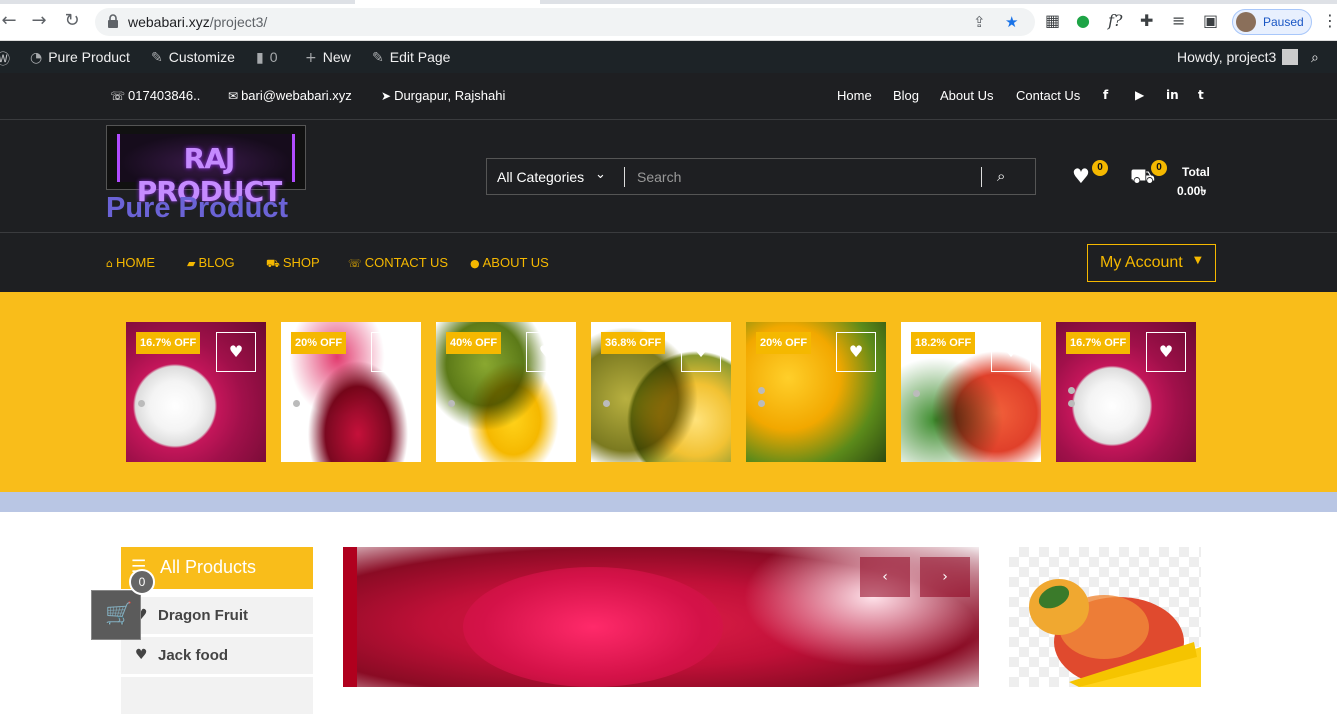  I want to click on top-link-contact: Contact Us, so click(1048, 95).